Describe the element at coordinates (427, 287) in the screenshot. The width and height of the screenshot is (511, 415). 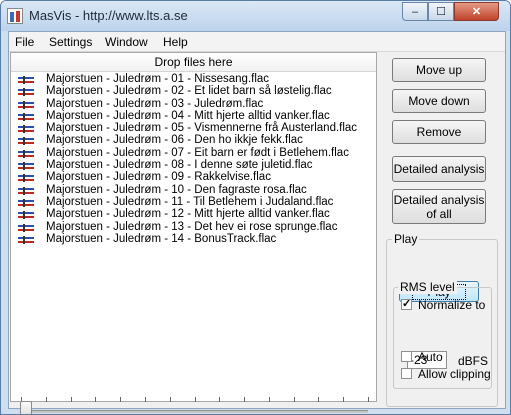
I see `rms-level-label: RMS level` at that location.